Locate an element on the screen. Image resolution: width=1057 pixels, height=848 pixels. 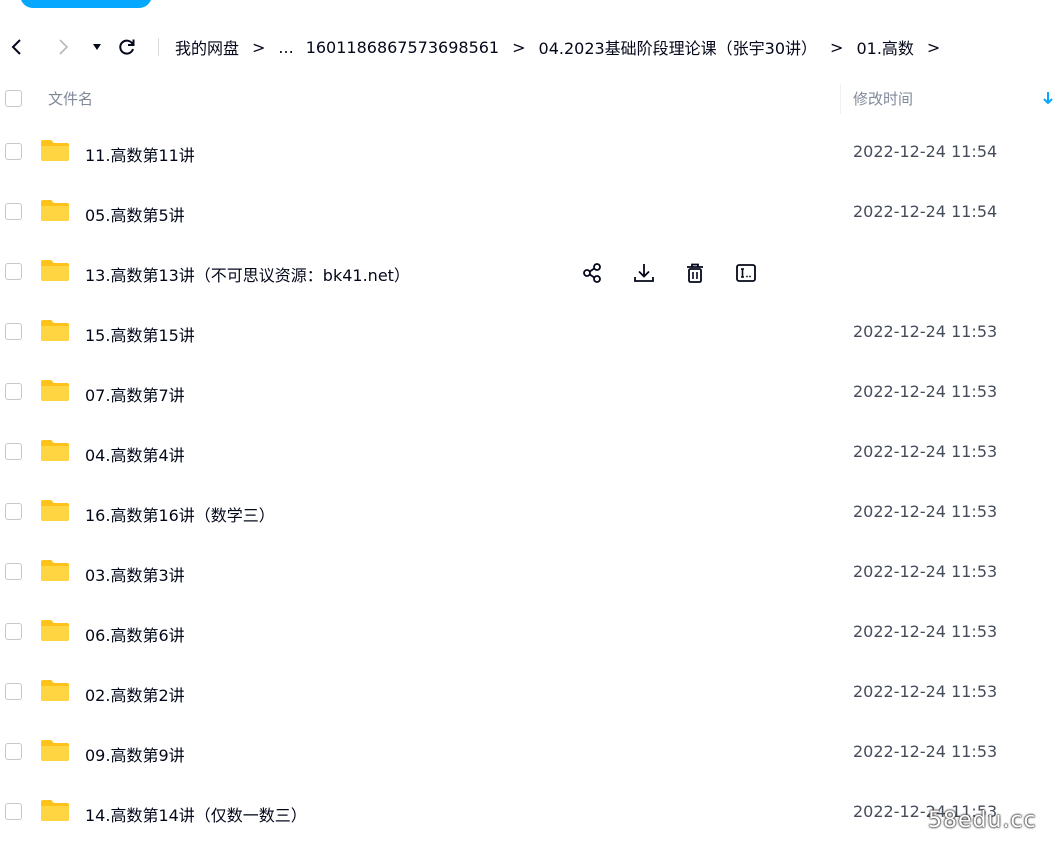
download-icon is located at coordinates (644, 273).